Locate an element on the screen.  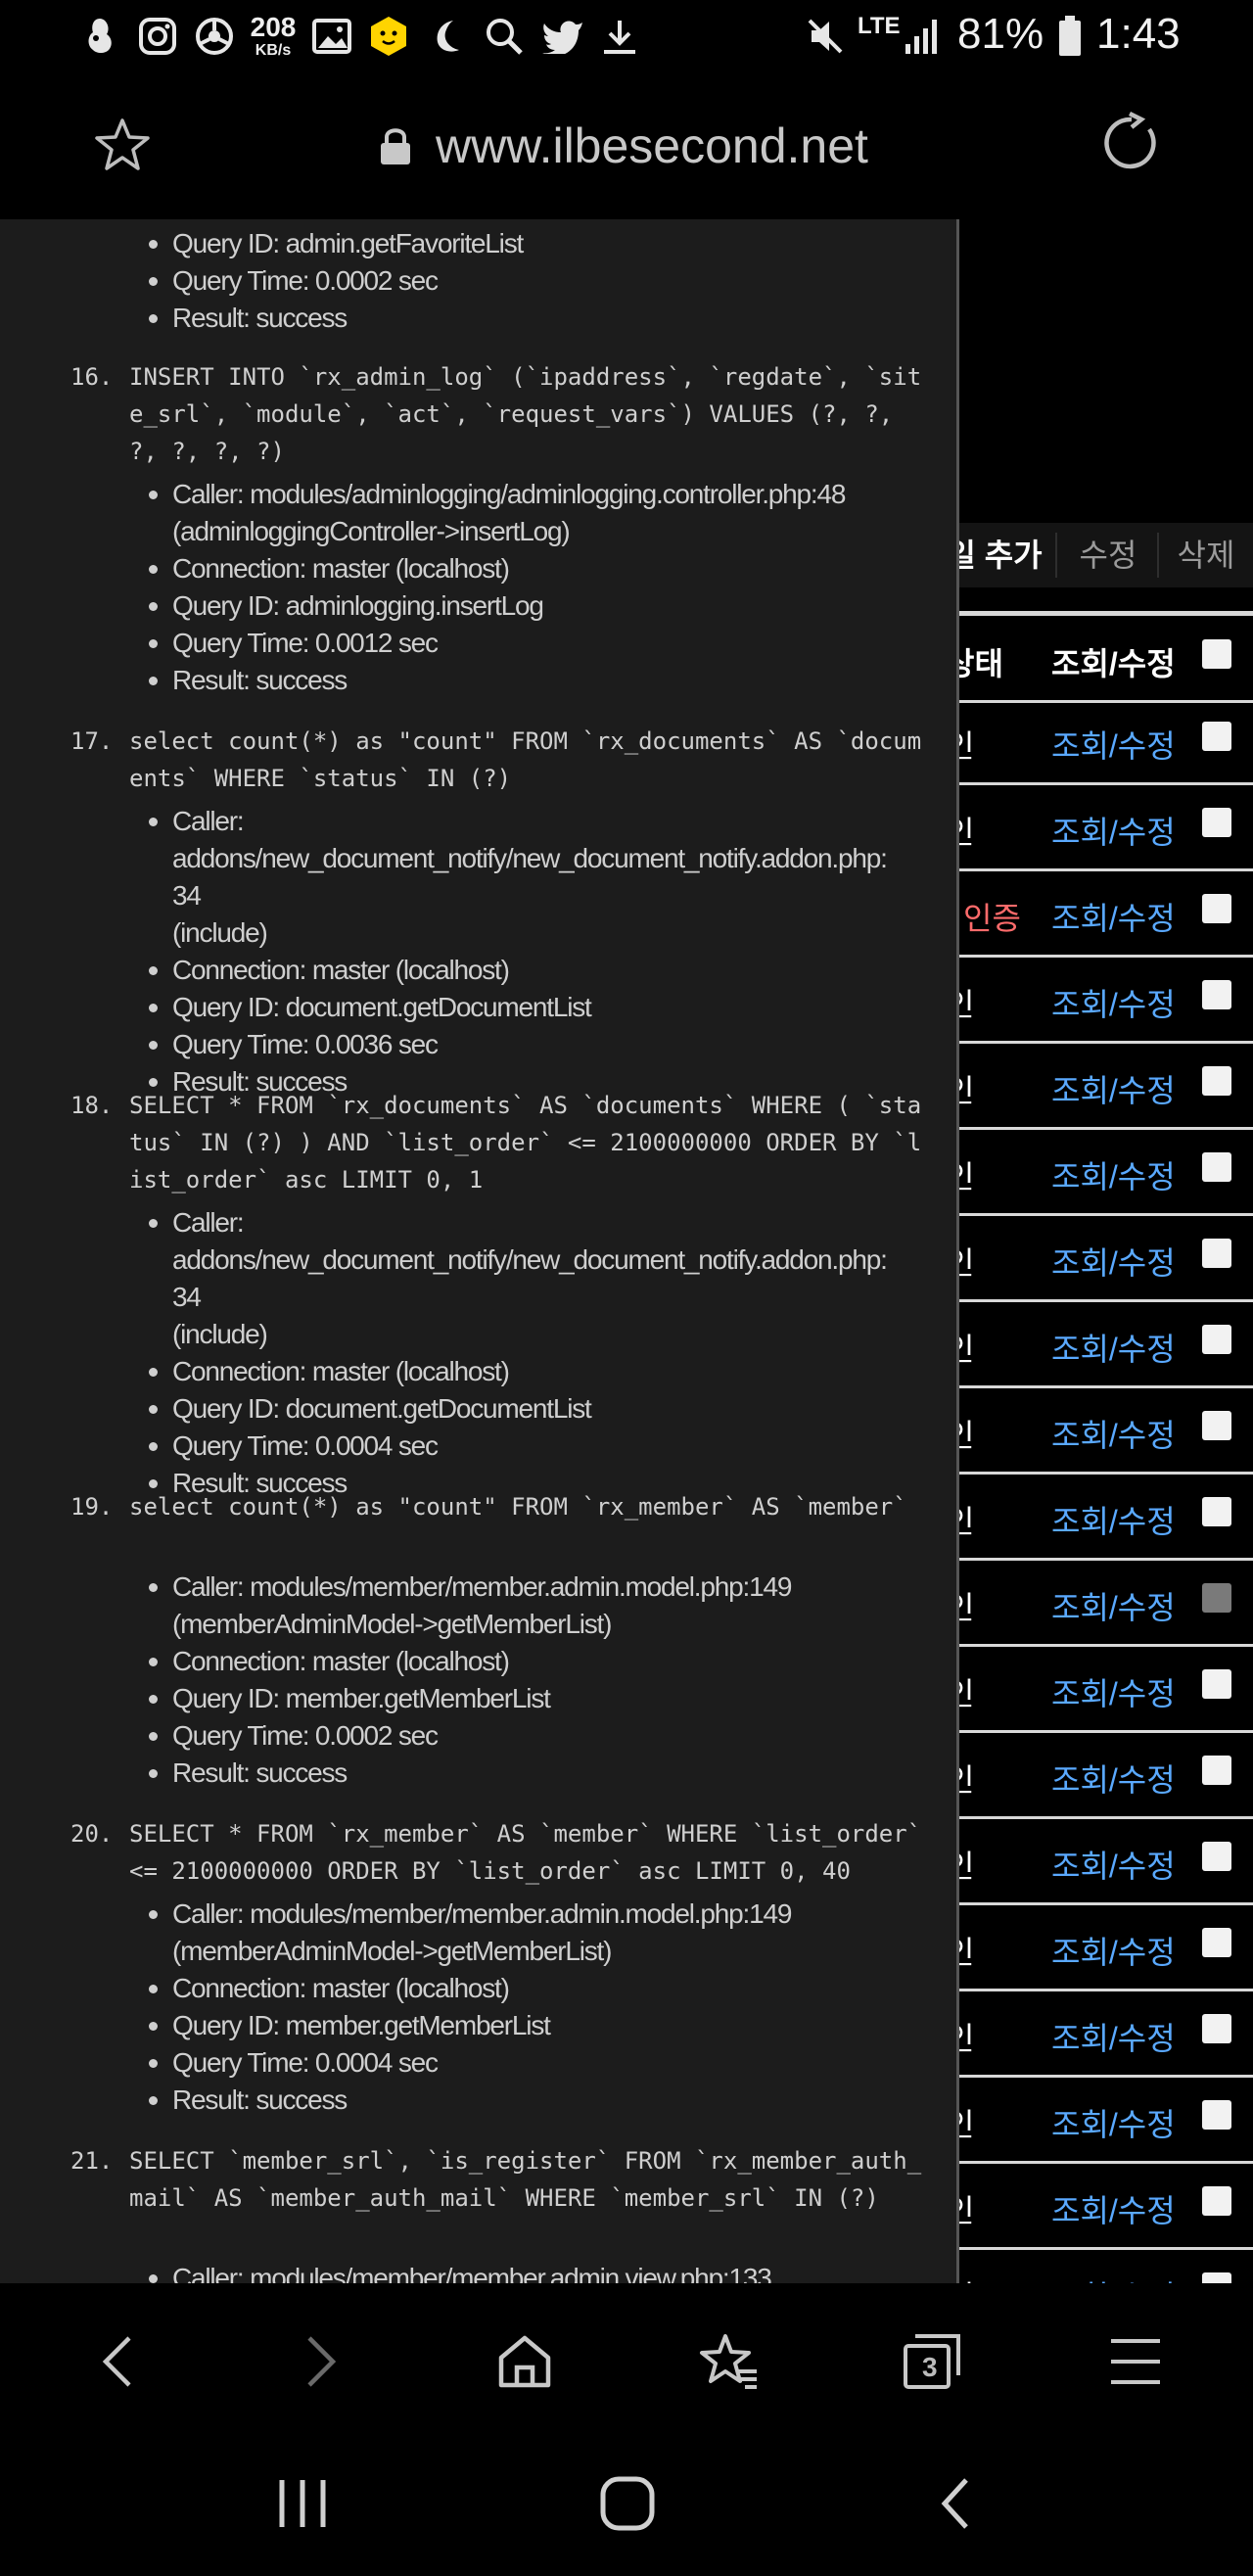
tab-edit: 수정 is located at coordinates (1108, 555).